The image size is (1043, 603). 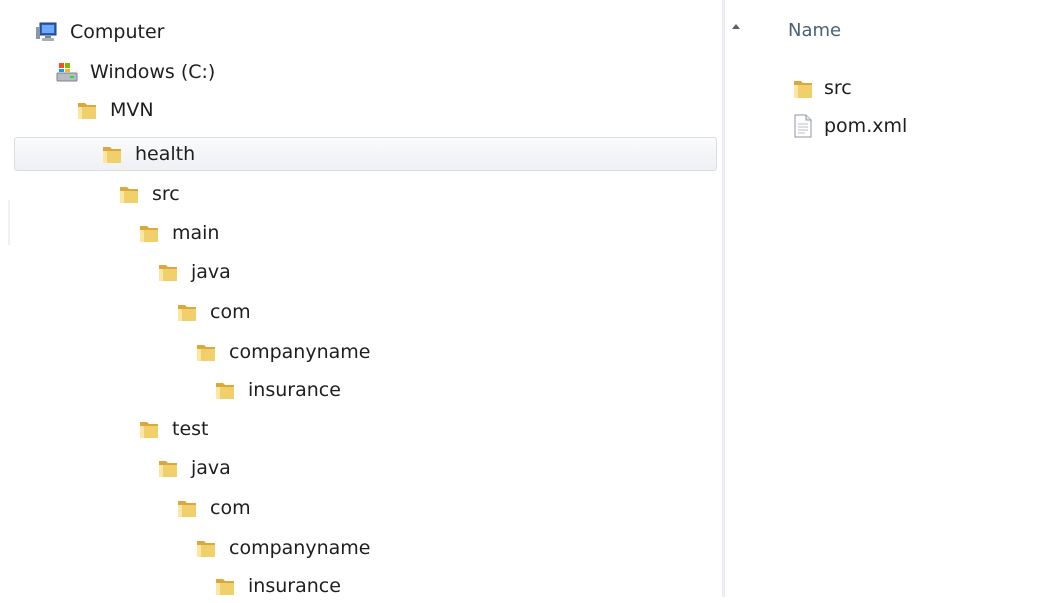 What do you see at coordinates (9, 222) in the screenshot?
I see `pane-edge-mark` at bounding box center [9, 222].